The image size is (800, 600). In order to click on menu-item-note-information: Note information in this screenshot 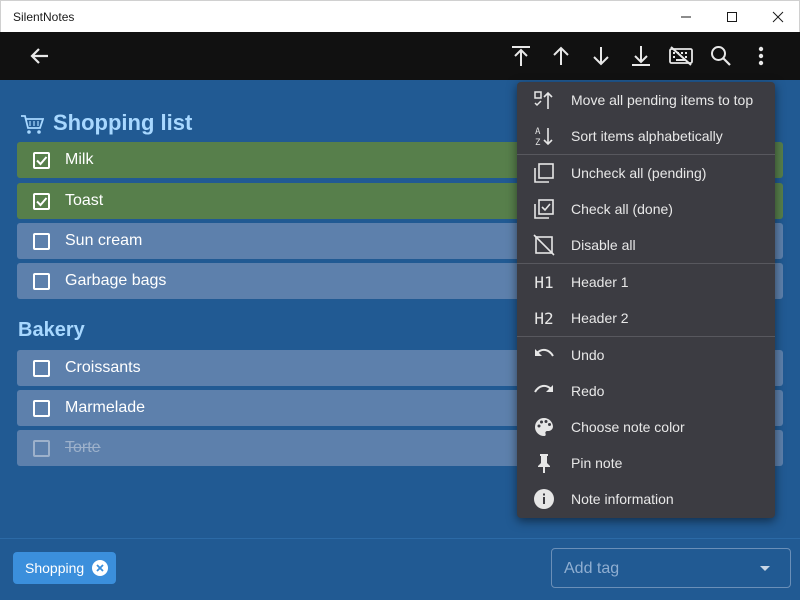, I will do `click(646, 499)`.